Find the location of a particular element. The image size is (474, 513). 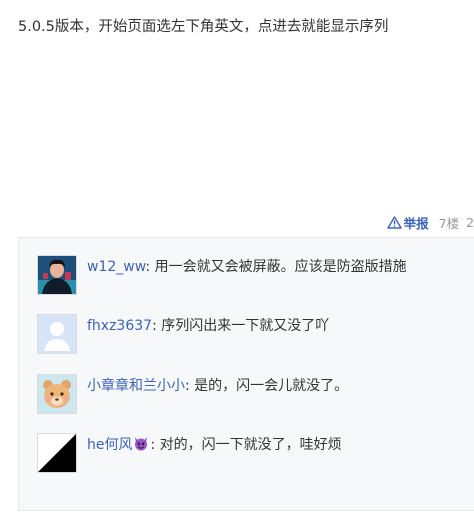

warning-icon is located at coordinates (395, 222).